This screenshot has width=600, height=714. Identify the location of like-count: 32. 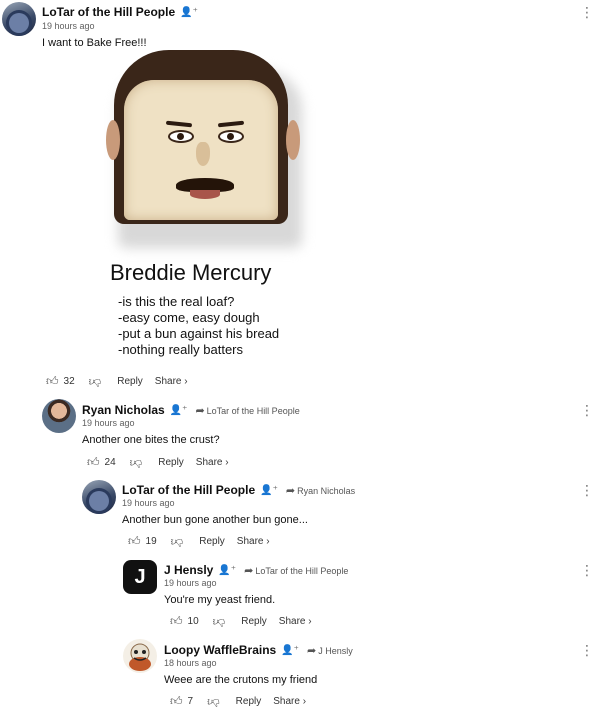
(69, 381).